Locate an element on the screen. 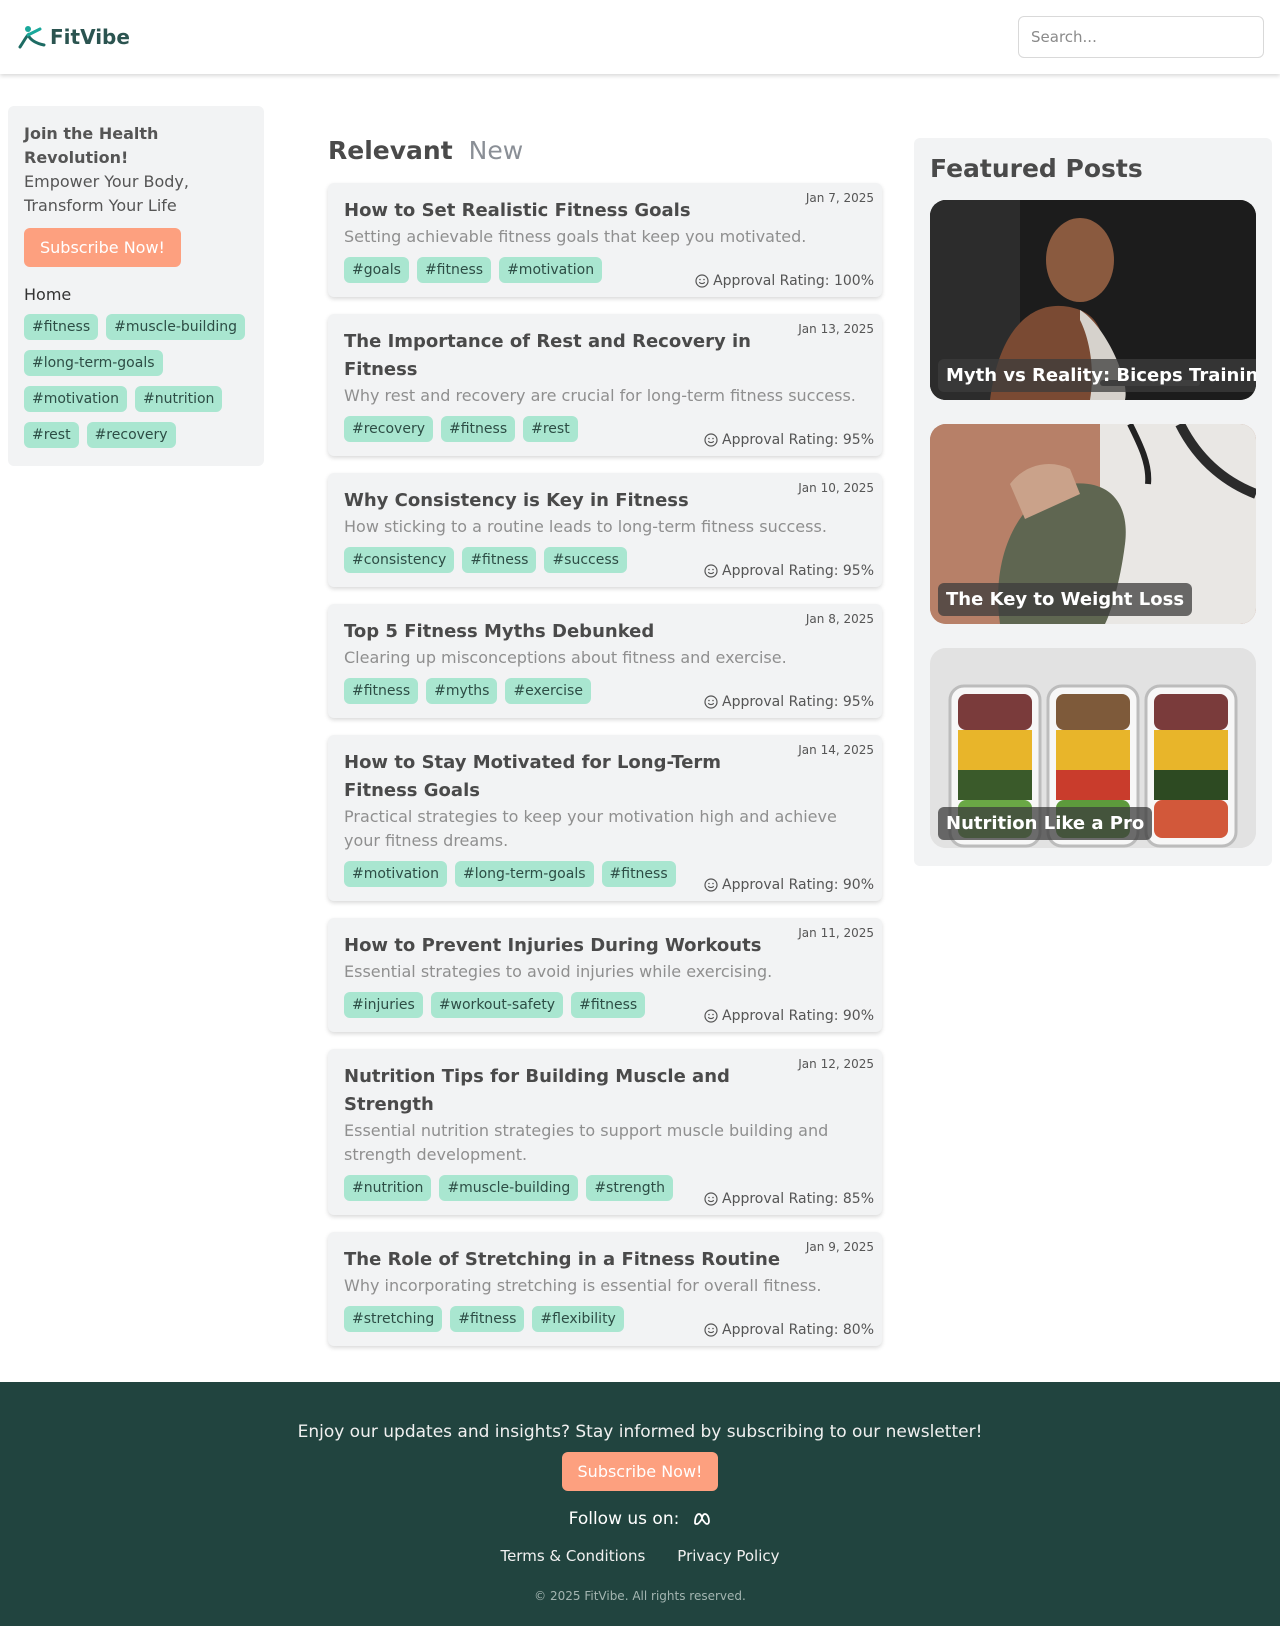 The width and height of the screenshot is (1280, 1626). tab-new: New is located at coordinates (496, 150).